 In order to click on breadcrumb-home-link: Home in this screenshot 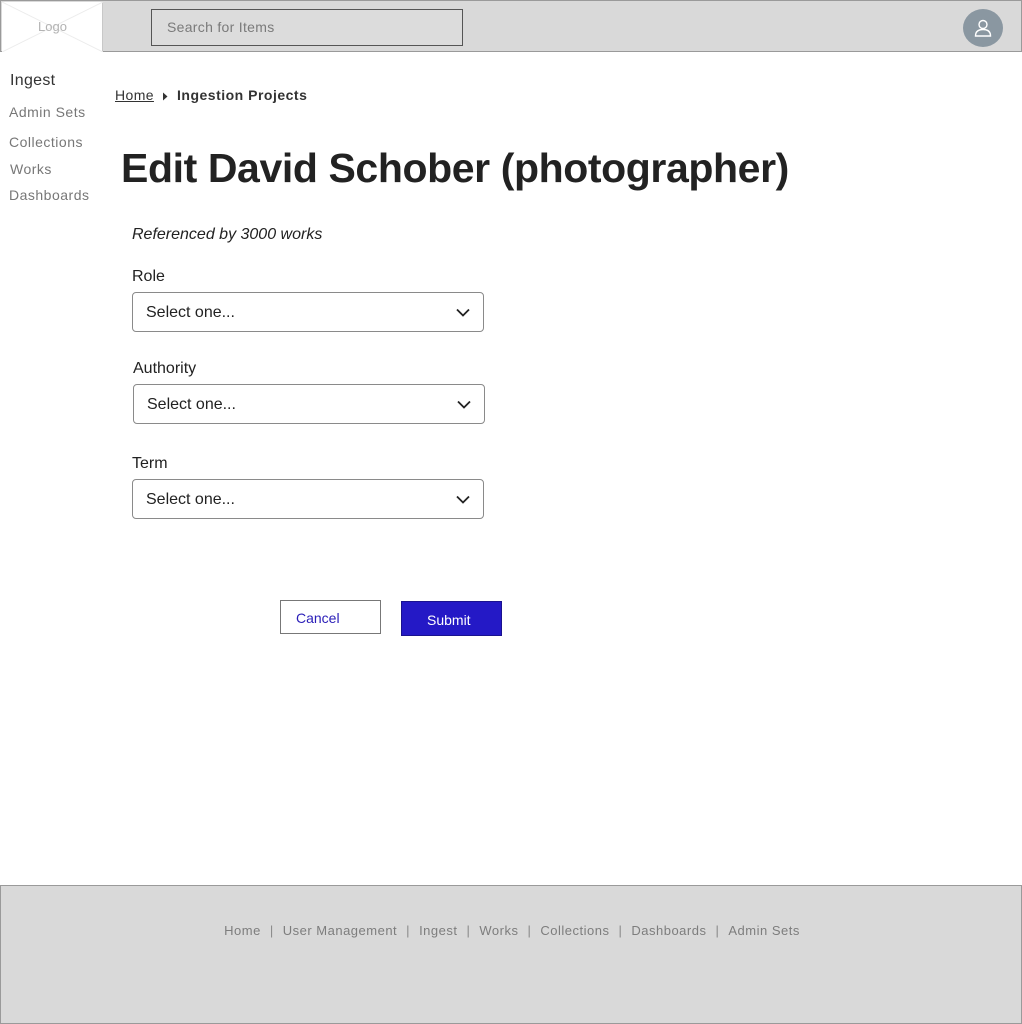, I will do `click(134, 95)`.